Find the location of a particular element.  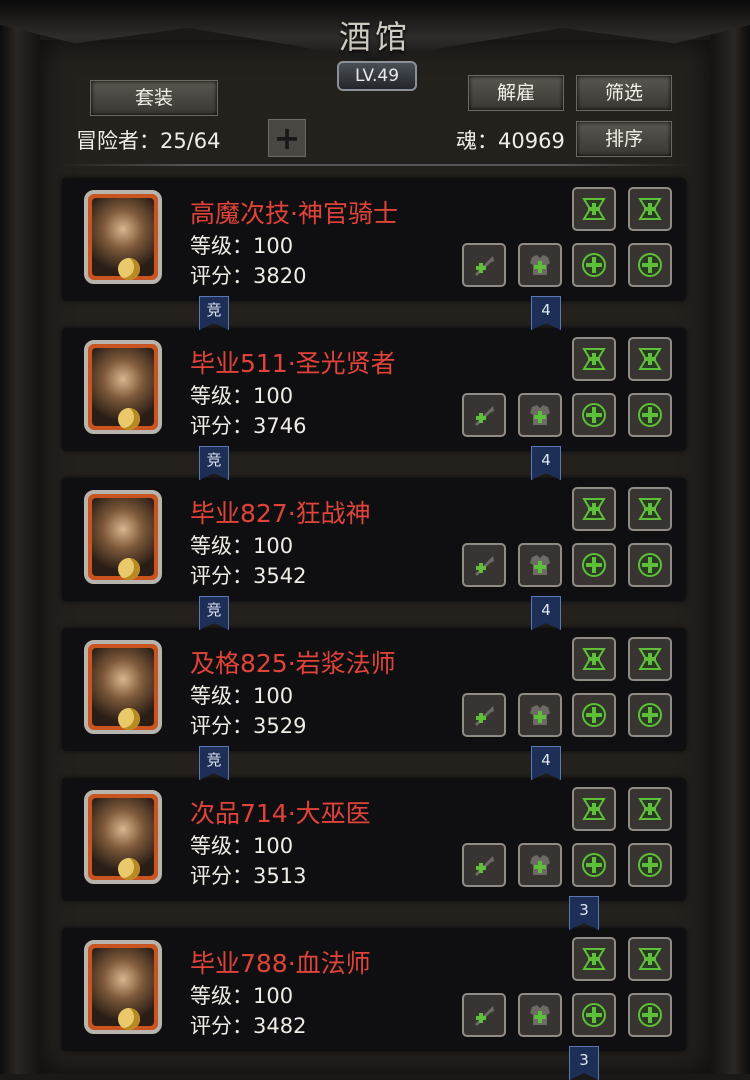

sort-button: 排序 is located at coordinates (624, 139).